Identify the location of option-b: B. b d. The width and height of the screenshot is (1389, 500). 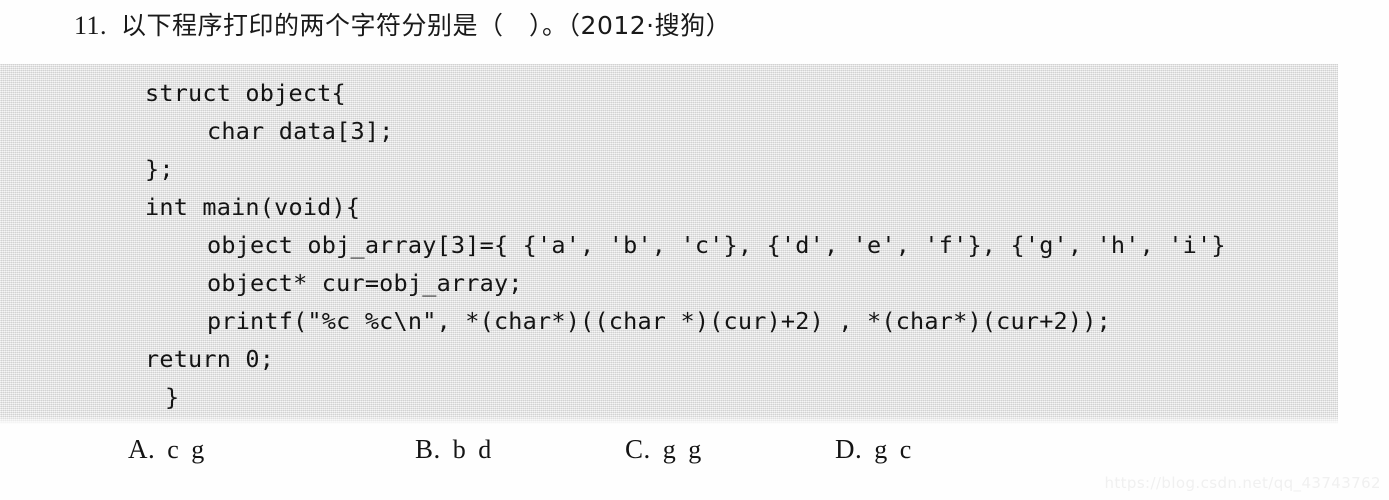
(454, 449).